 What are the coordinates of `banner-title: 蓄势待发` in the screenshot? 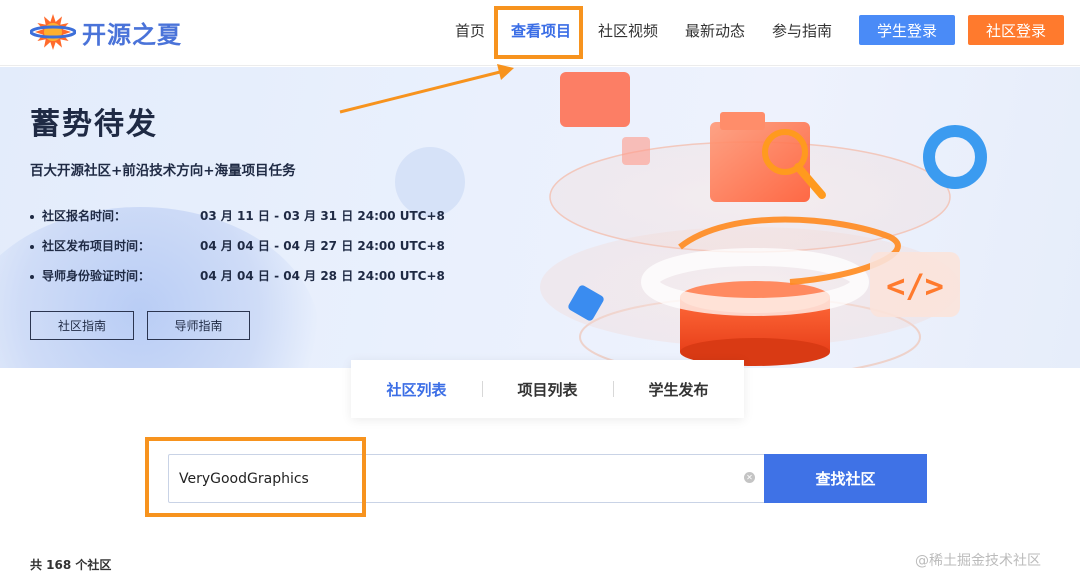 It's located at (94, 124).